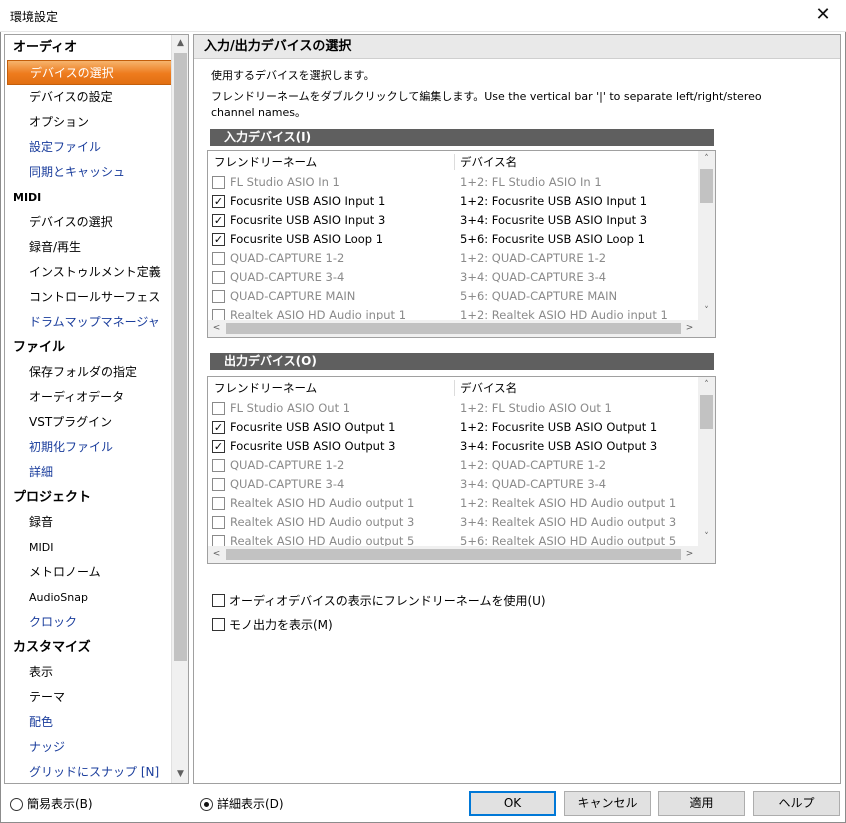 The width and height of the screenshot is (846, 823). I want to click on device-row: QUAD-CAPTURE 3-4 3+4: QUAD-CAPTURE 3-4, so click(453, 484).